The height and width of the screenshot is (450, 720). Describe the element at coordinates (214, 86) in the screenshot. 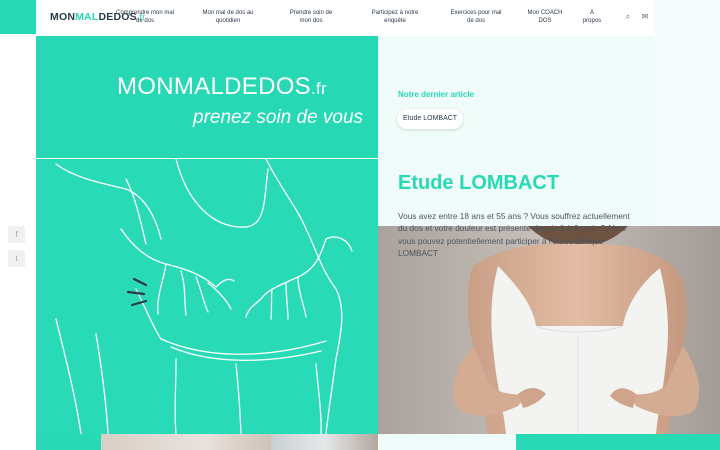

I see `hero-title-text: MONMALDEDOS` at that location.